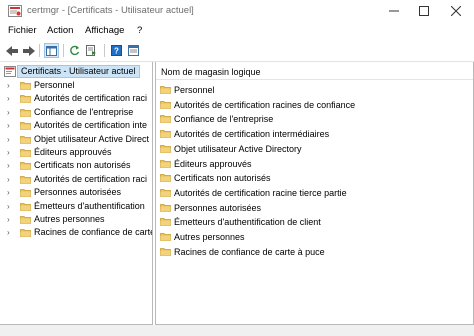 This screenshot has width=474, height=336. I want to click on tree-item: › Éditeurs approuvés, so click(76, 152).